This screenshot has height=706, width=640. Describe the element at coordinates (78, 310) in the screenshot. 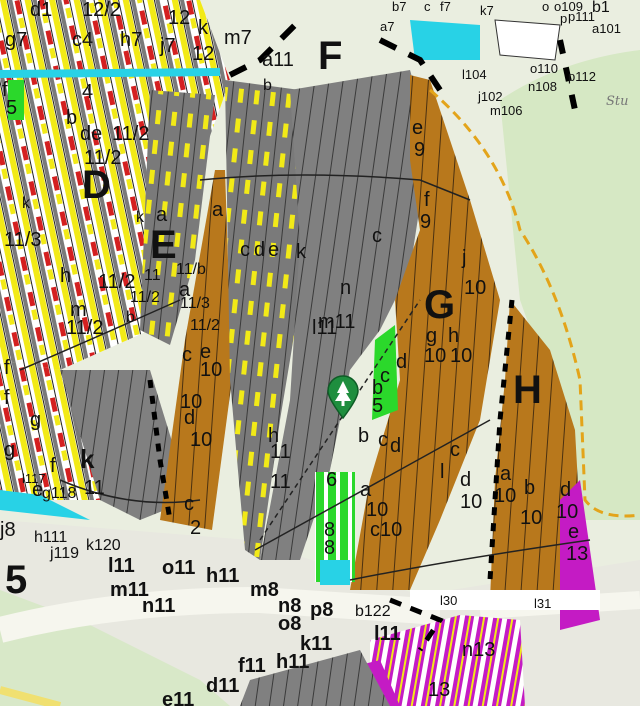

I see `stand-label: m` at that location.